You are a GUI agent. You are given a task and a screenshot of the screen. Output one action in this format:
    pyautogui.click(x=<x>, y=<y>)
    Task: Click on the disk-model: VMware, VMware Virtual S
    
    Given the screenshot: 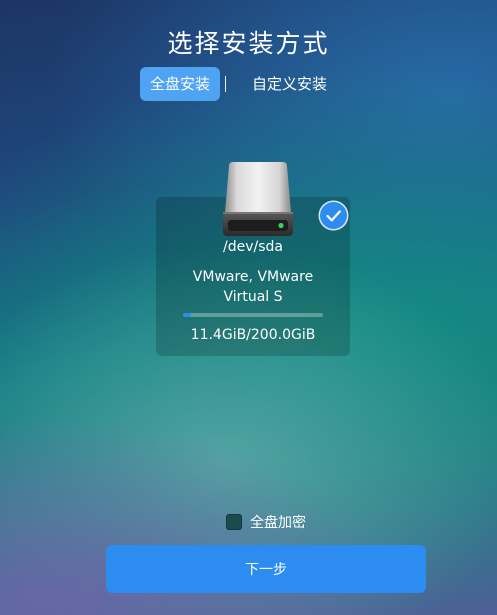 What is the action you would take?
    pyautogui.click(x=253, y=287)
    